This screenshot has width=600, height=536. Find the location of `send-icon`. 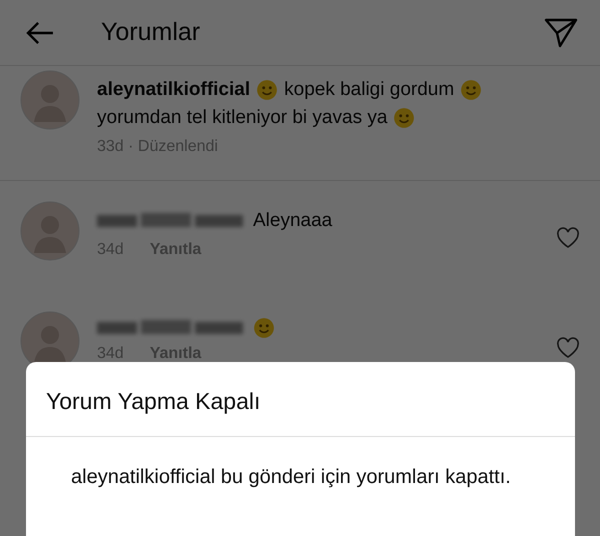

send-icon is located at coordinates (561, 33).